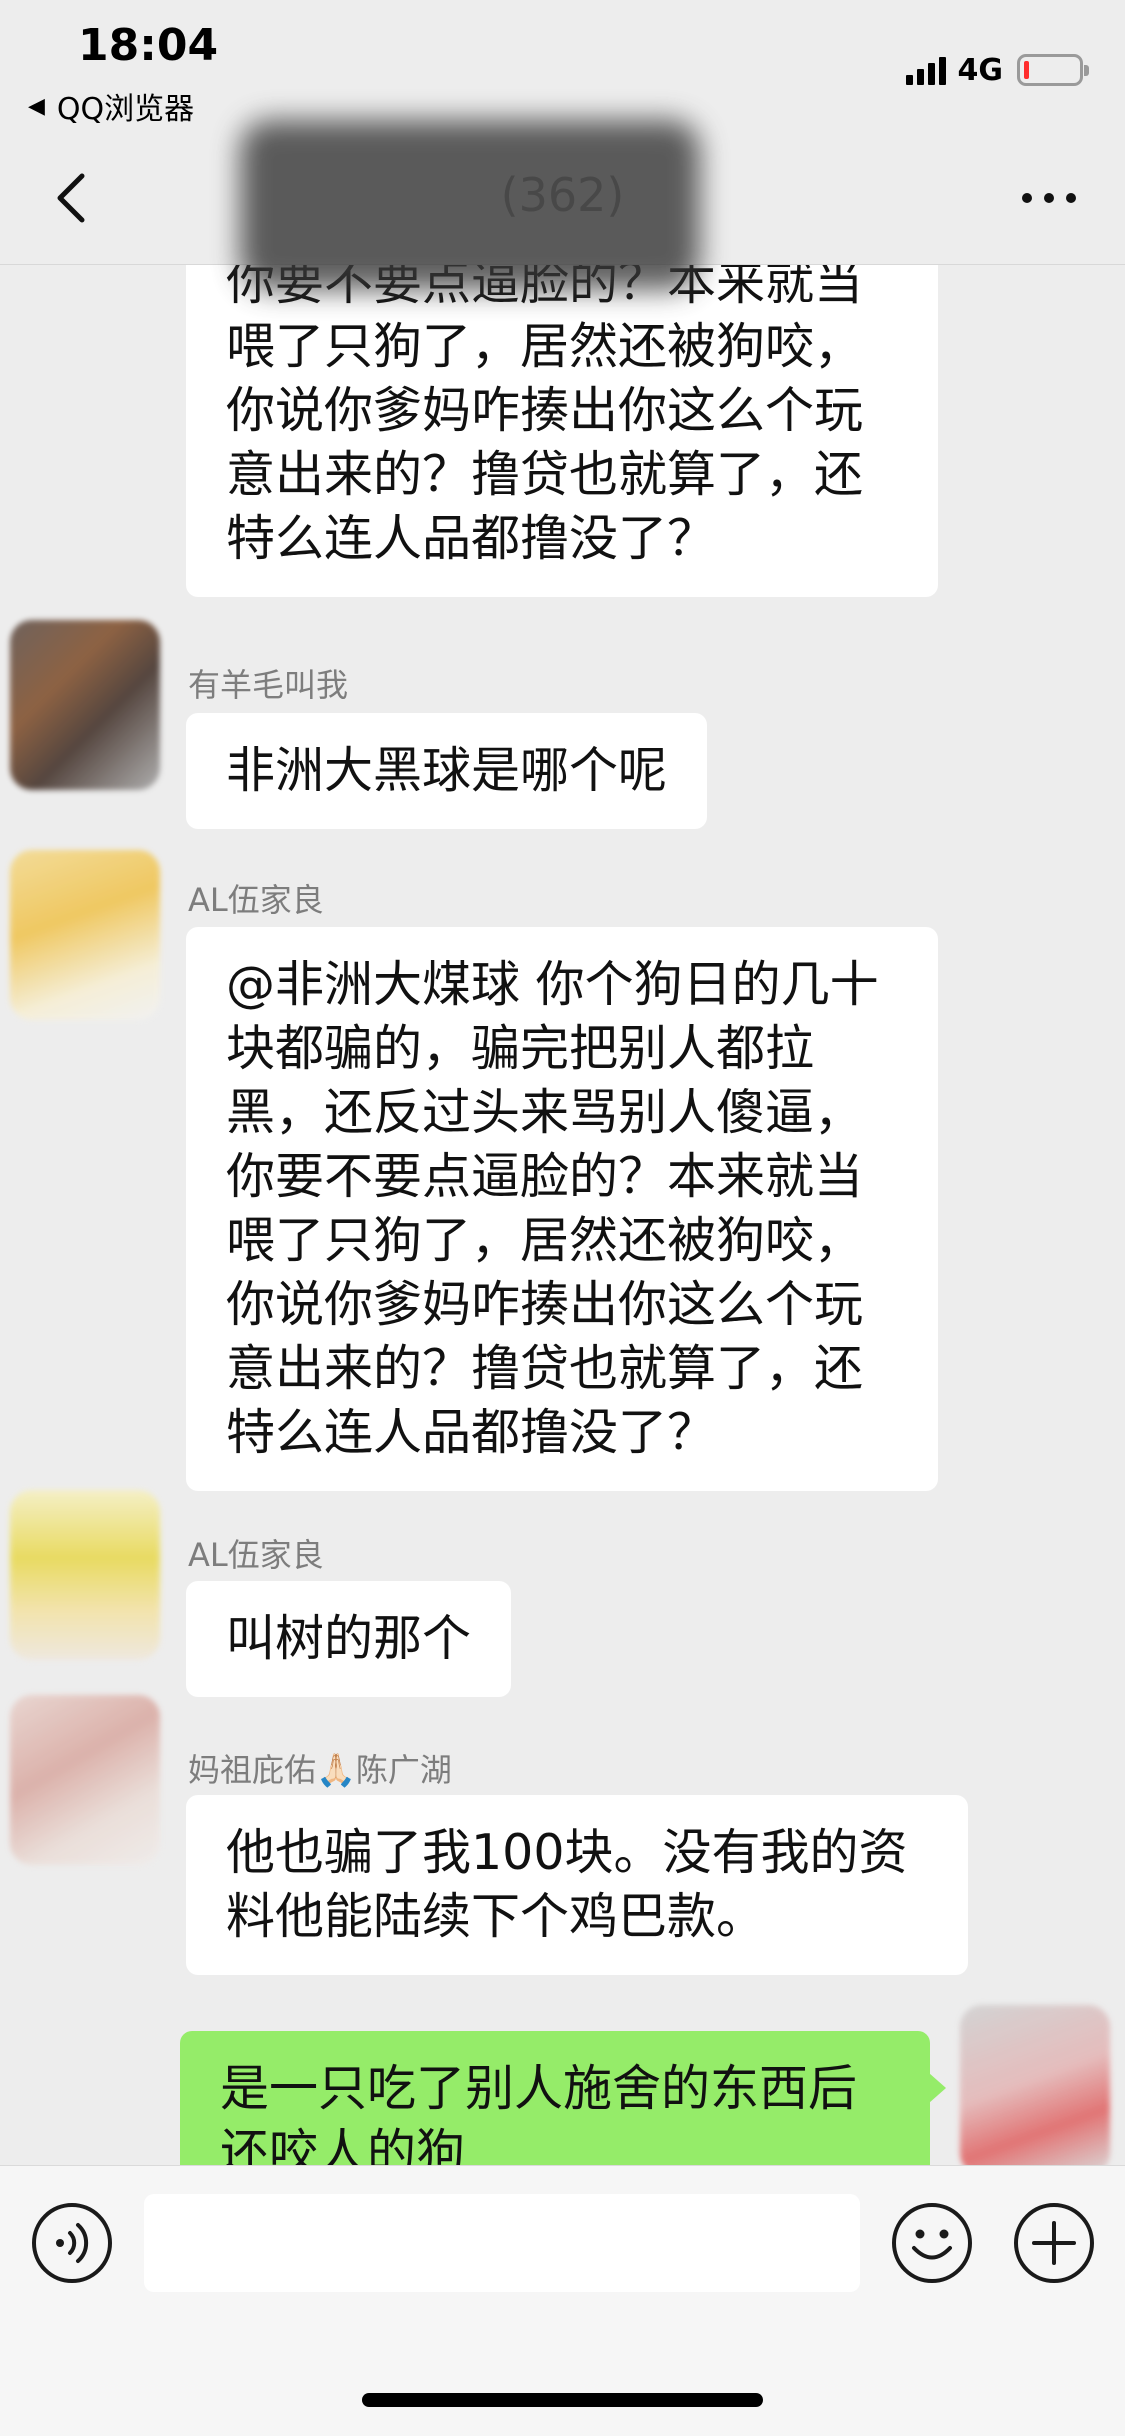 The height and width of the screenshot is (2436, 1125). What do you see at coordinates (148, 45) in the screenshot?
I see `status-time: 18:04` at bounding box center [148, 45].